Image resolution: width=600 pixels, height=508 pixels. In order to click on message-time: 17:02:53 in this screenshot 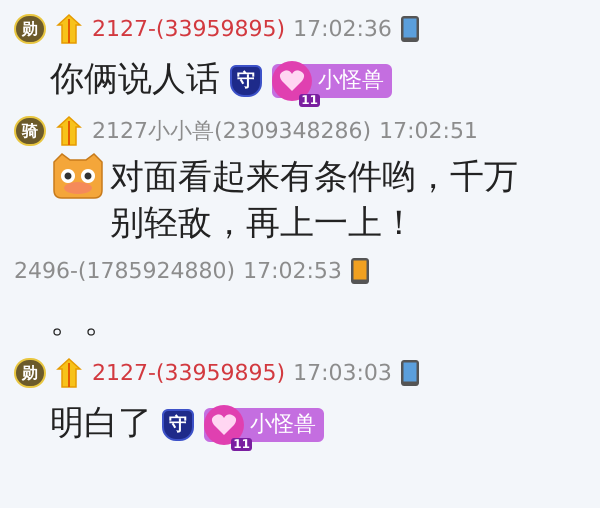, I will do `click(292, 272)`.